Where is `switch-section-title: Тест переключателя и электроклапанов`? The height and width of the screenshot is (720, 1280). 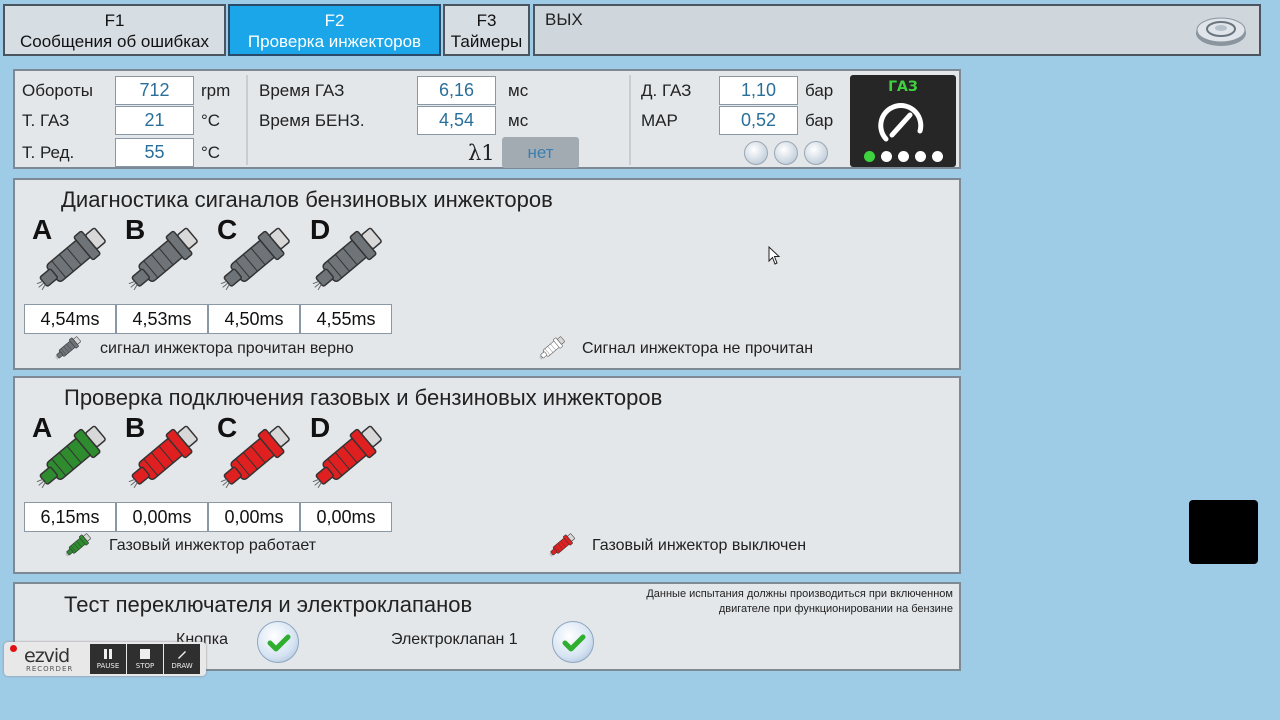
switch-section-title: Тест переключателя и электроклапанов is located at coordinates (268, 604).